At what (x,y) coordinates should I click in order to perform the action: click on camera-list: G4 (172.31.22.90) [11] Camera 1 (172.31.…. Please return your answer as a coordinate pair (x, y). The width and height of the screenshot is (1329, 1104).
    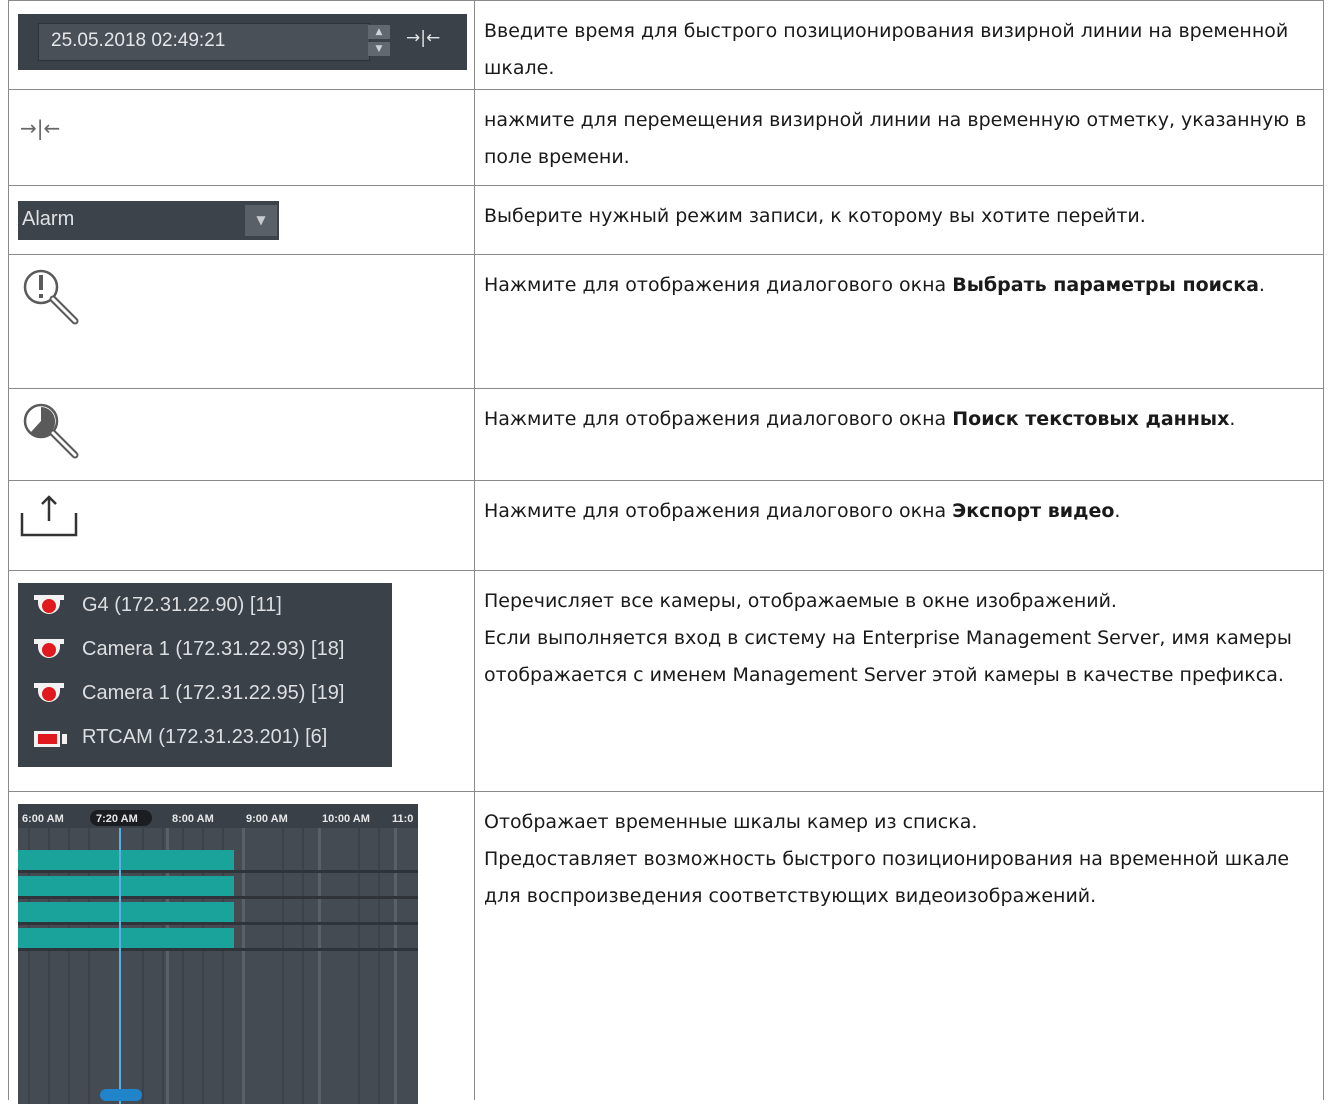
    Looking at the image, I should click on (205, 675).